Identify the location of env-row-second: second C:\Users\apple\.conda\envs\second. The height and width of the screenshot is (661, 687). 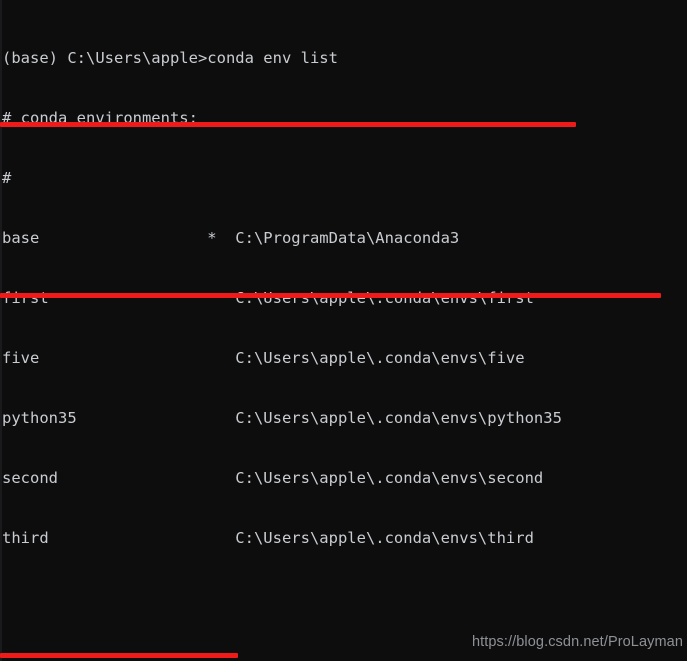
(273, 478).